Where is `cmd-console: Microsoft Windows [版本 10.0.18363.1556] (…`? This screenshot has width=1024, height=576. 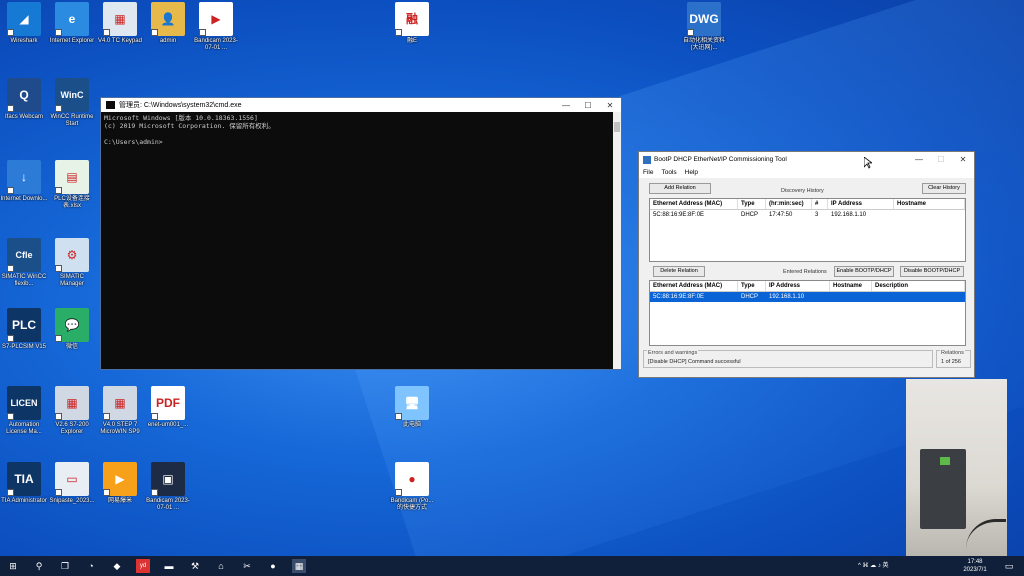
cmd-console: Microsoft Windows [版本 10.0.18363.1556] (… is located at coordinates (361, 130).